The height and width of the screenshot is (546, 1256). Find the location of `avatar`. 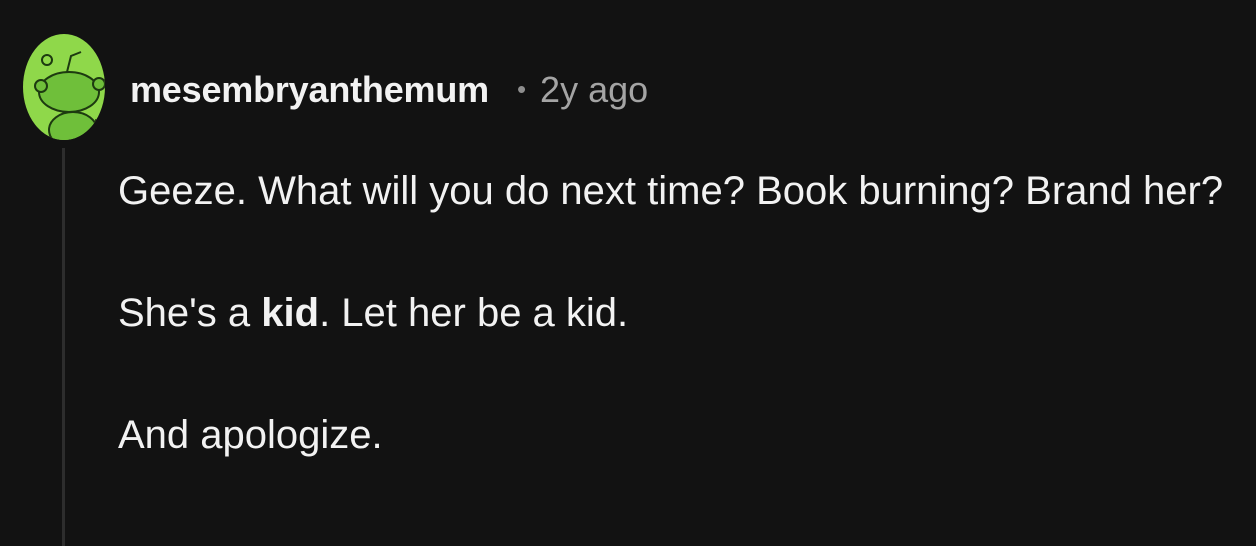

avatar is located at coordinates (64, 87).